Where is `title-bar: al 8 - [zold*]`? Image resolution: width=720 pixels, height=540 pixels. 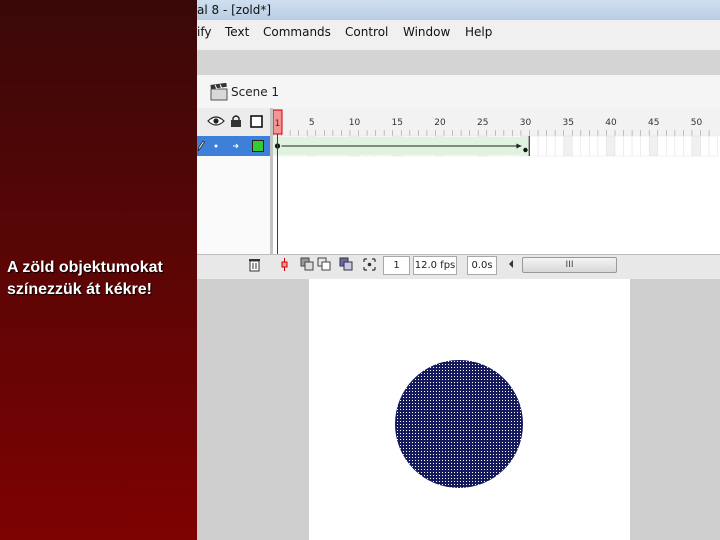
title-bar: al 8 - [zold*] is located at coordinates (458, 10).